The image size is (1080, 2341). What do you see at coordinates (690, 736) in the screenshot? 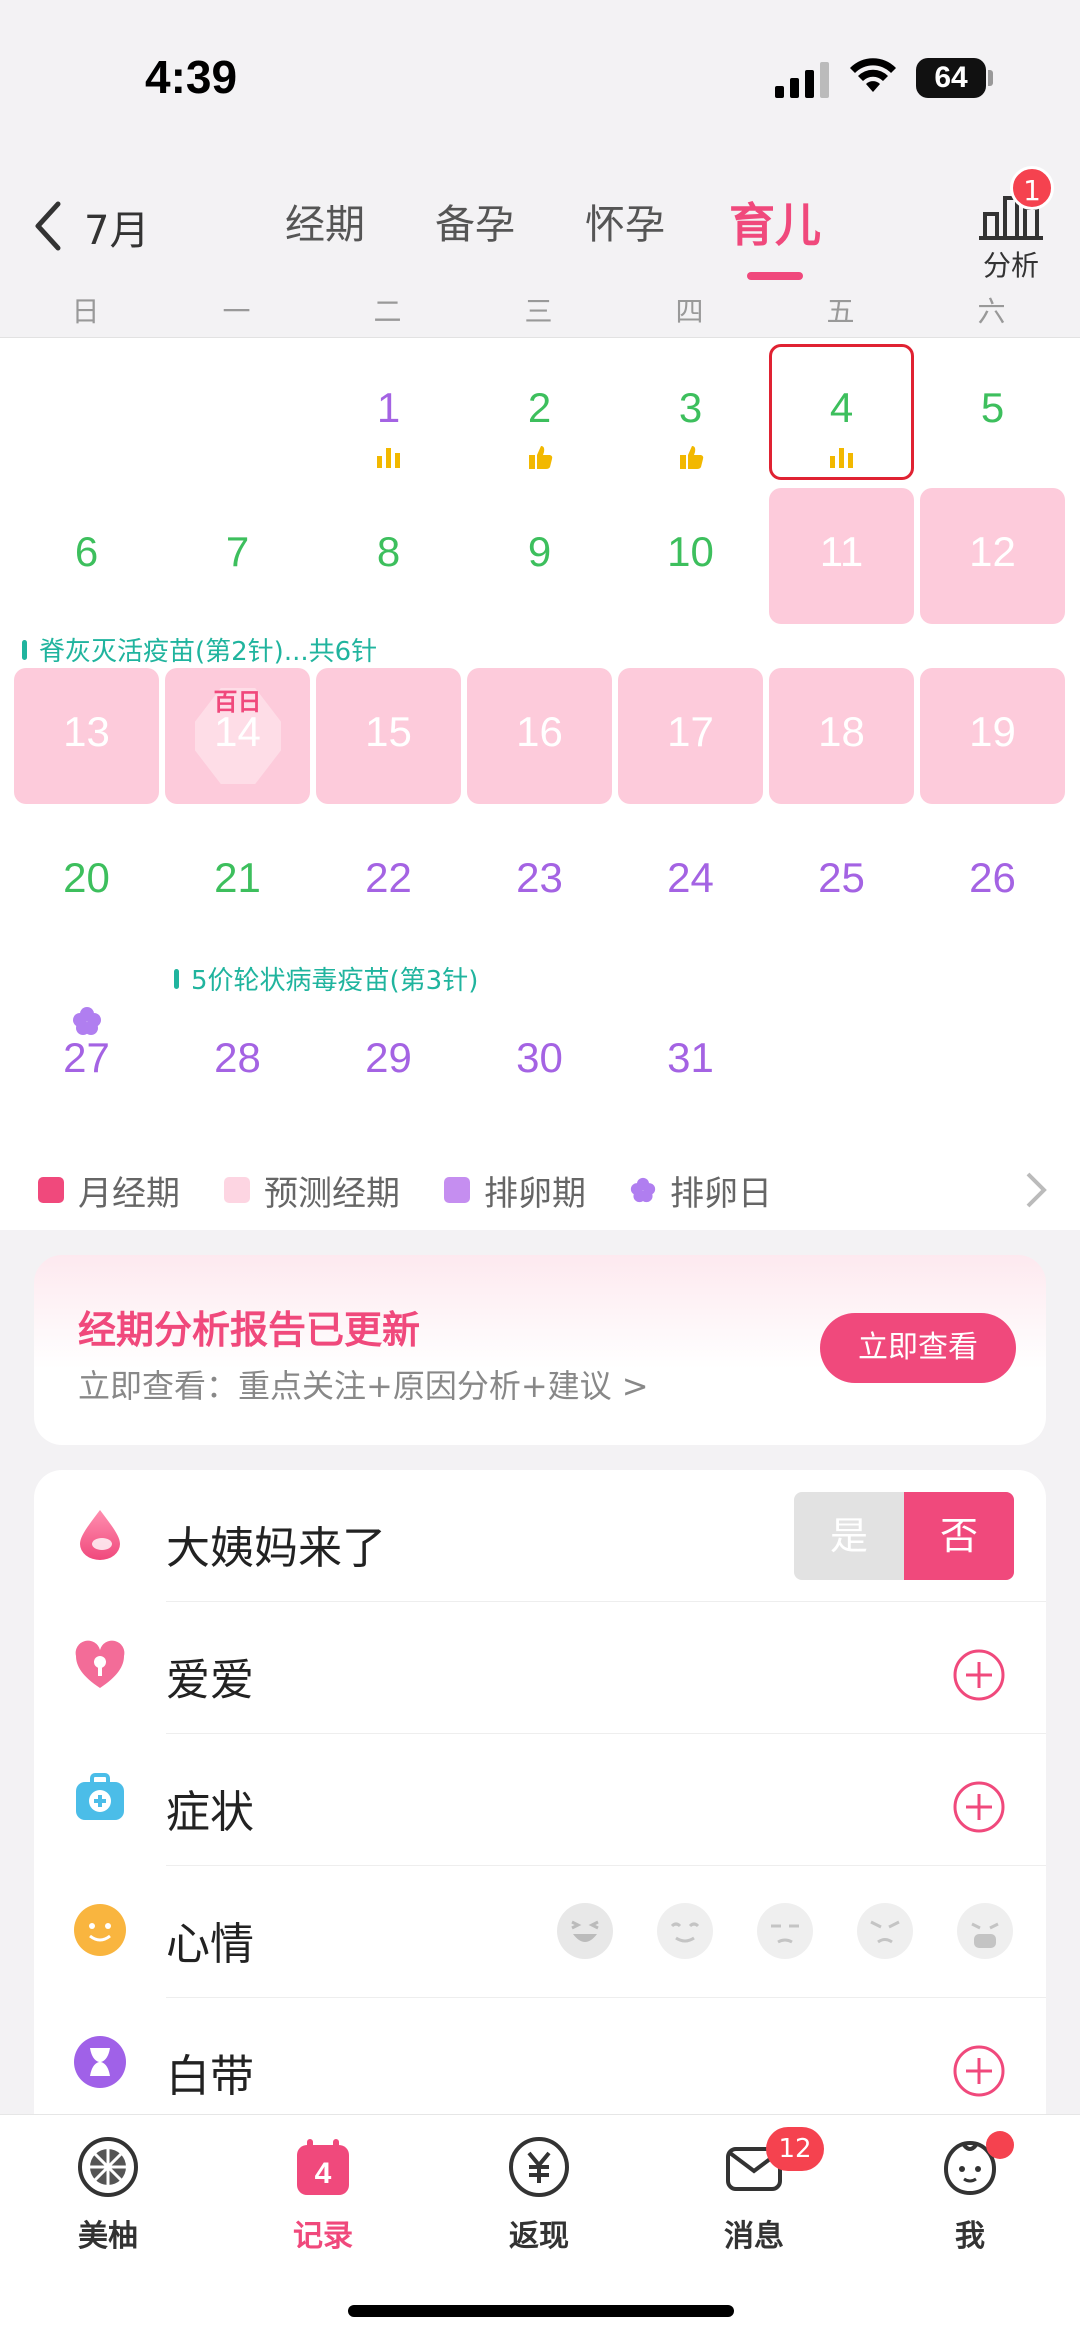
I see `calendar-day-17: 17` at bounding box center [690, 736].